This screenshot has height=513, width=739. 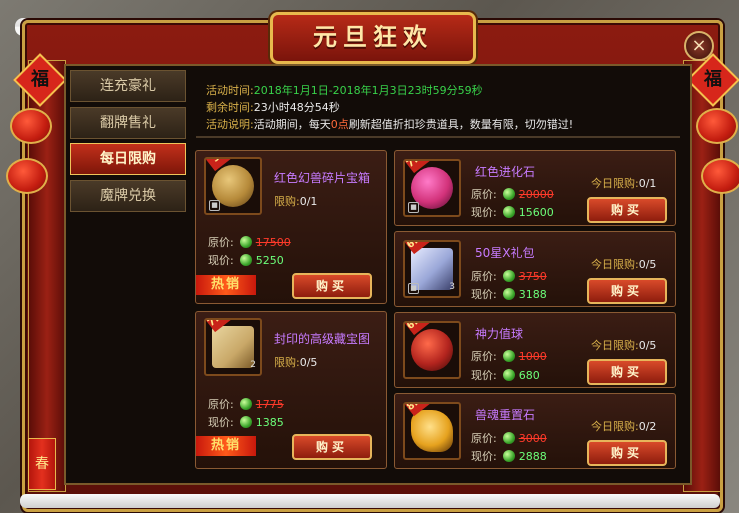 I want to click on item-icon: 7.8折 ■, so click(x=432, y=188).